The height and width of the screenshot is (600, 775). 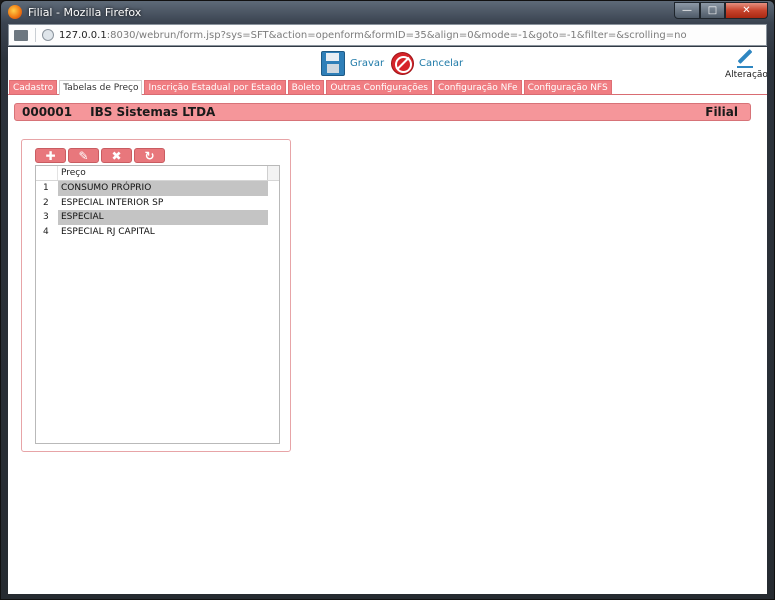 I want to click on save-button: Gravar, so click(x=352, y=63).